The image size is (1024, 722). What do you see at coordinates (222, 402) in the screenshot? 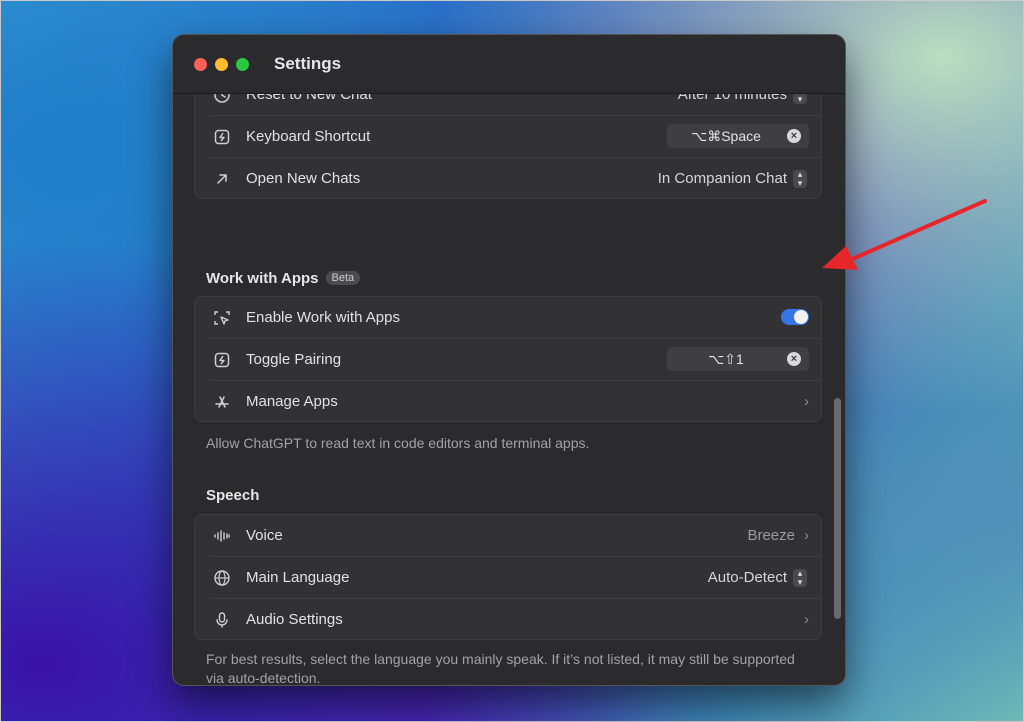
I see `app-store-icon` at bounding box center [222, 402].